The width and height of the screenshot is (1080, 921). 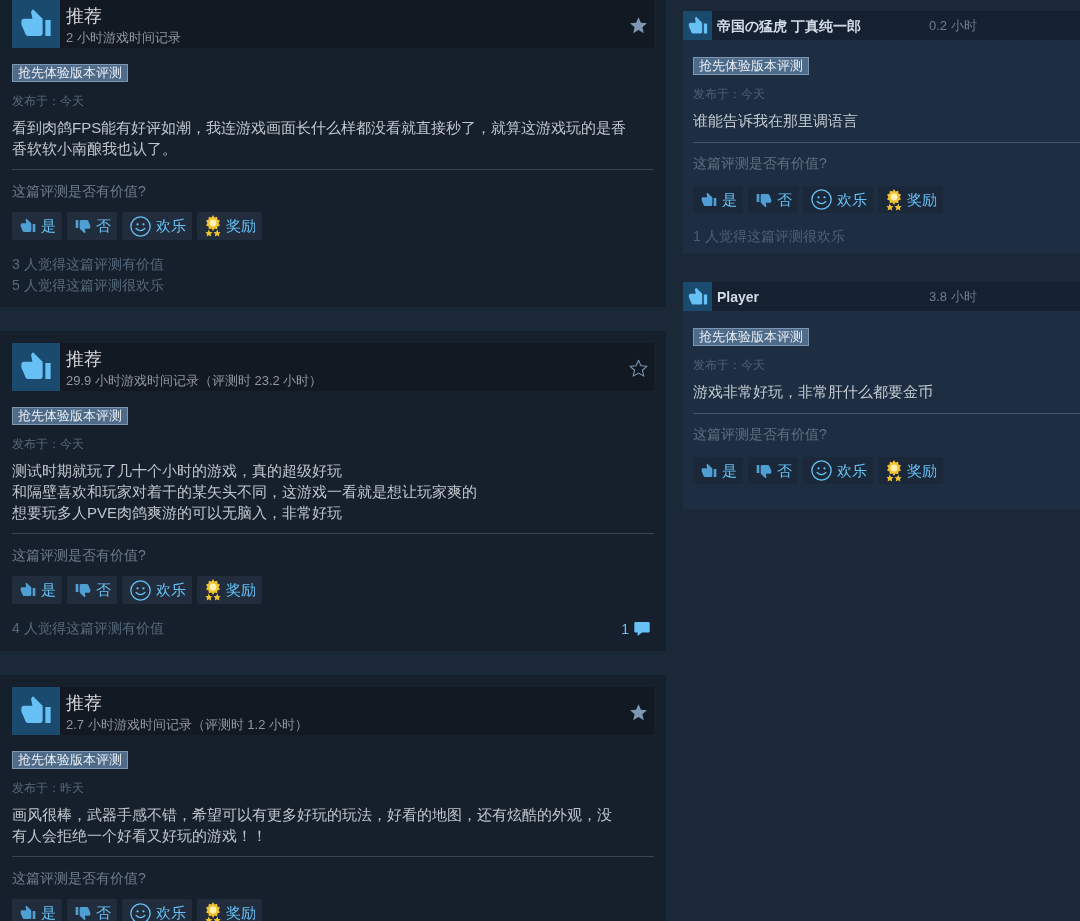 What do you see at coordinates (312, 825) in the screenshot?
I see `review-text: 画风很棒，武器手感不错，希望可以有更多好玩的玩法，好看的地图，还有炫酷的外观，没 有人会拒绝一个好看又好玩的游戏！！` at bounding box center [312, 825].